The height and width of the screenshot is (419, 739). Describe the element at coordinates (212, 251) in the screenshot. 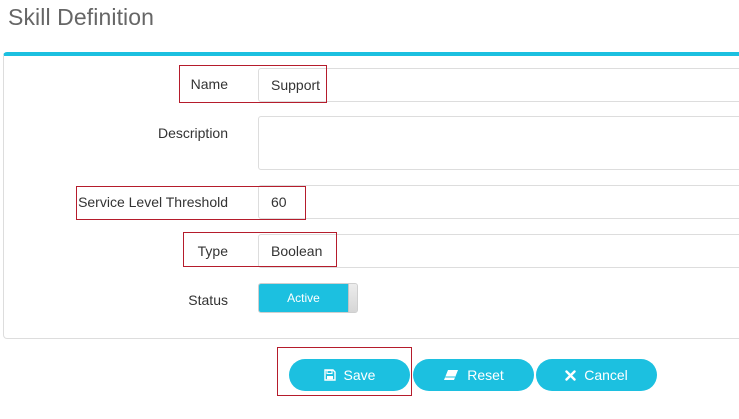

I see `type-label: Type` at that location.